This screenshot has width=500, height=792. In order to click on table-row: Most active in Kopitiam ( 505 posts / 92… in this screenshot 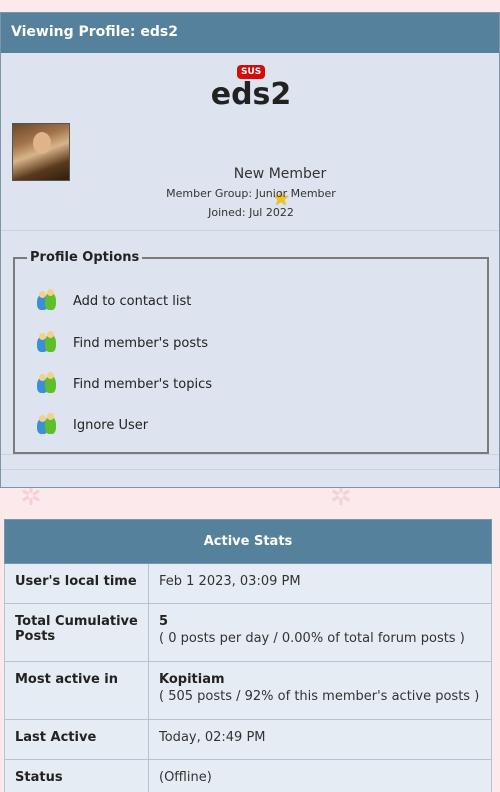, I will do `click(248, 690)`.